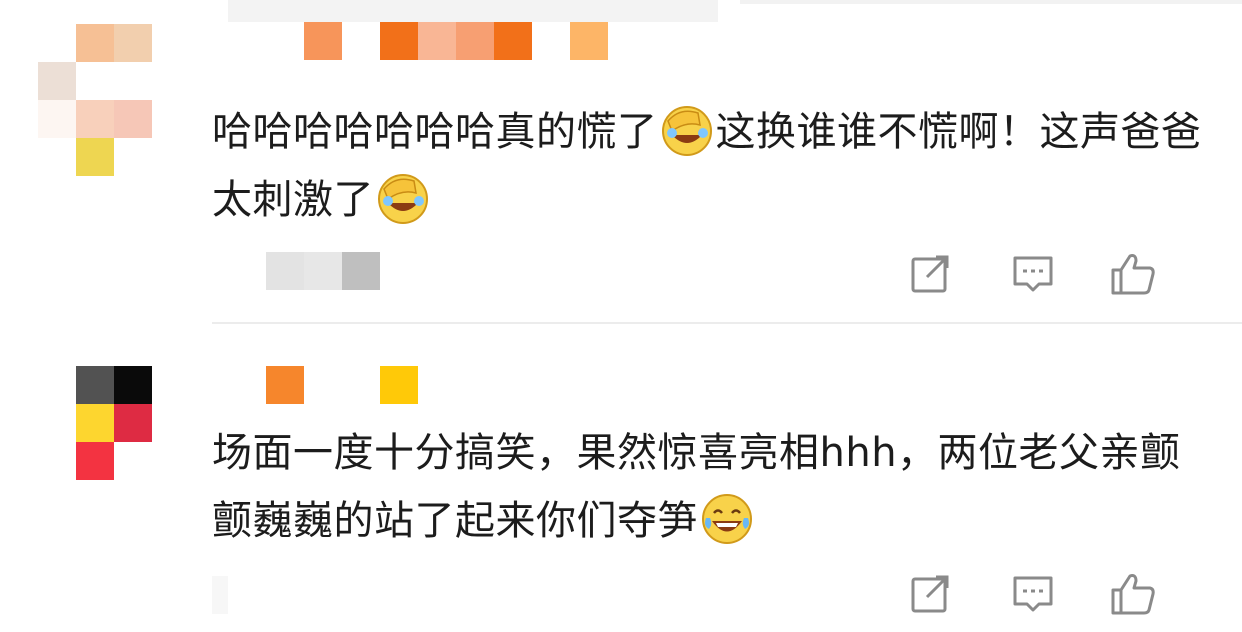  Describe the element at coordinates (435, 132) in the screenshot. I see `comment-text-part1: 哈哈哈哈哈哈哈真的慌了` at that location.